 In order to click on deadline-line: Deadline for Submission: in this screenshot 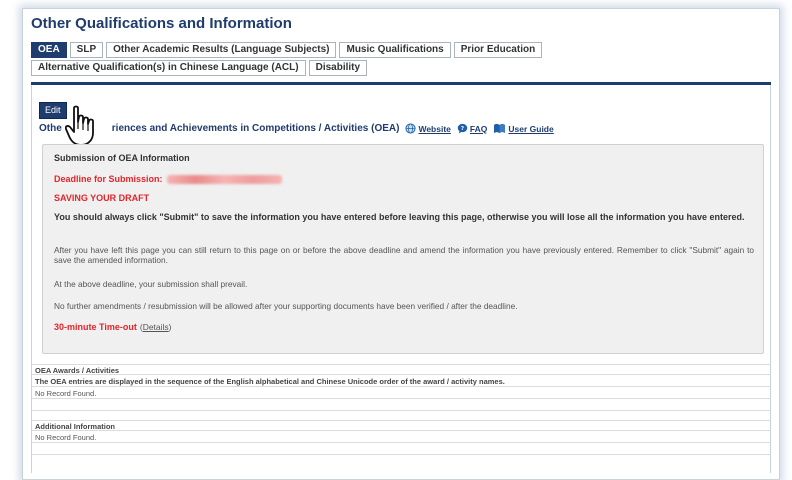, I will do `click(168, 179)`.